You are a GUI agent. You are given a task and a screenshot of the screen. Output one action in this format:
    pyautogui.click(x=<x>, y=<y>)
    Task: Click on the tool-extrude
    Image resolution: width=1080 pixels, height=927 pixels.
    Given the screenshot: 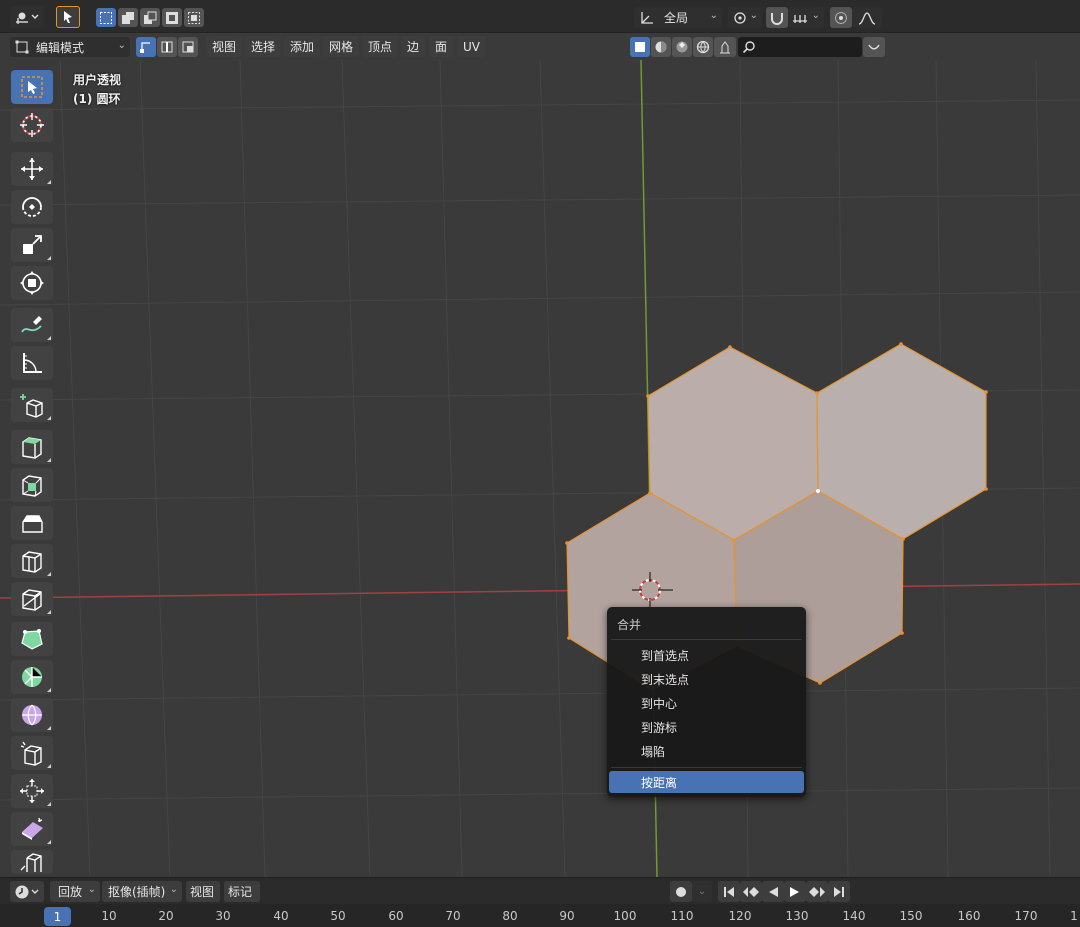 What is the action you would take?
    pyautogui.click(x=32, y=447)
    